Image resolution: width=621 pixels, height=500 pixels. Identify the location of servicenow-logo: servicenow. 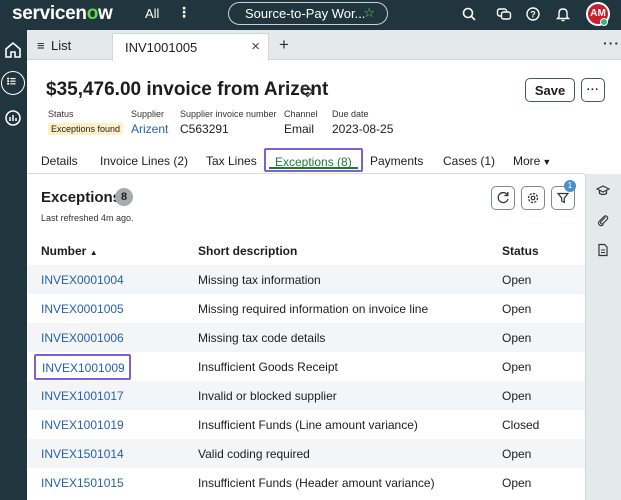
(62, 14).